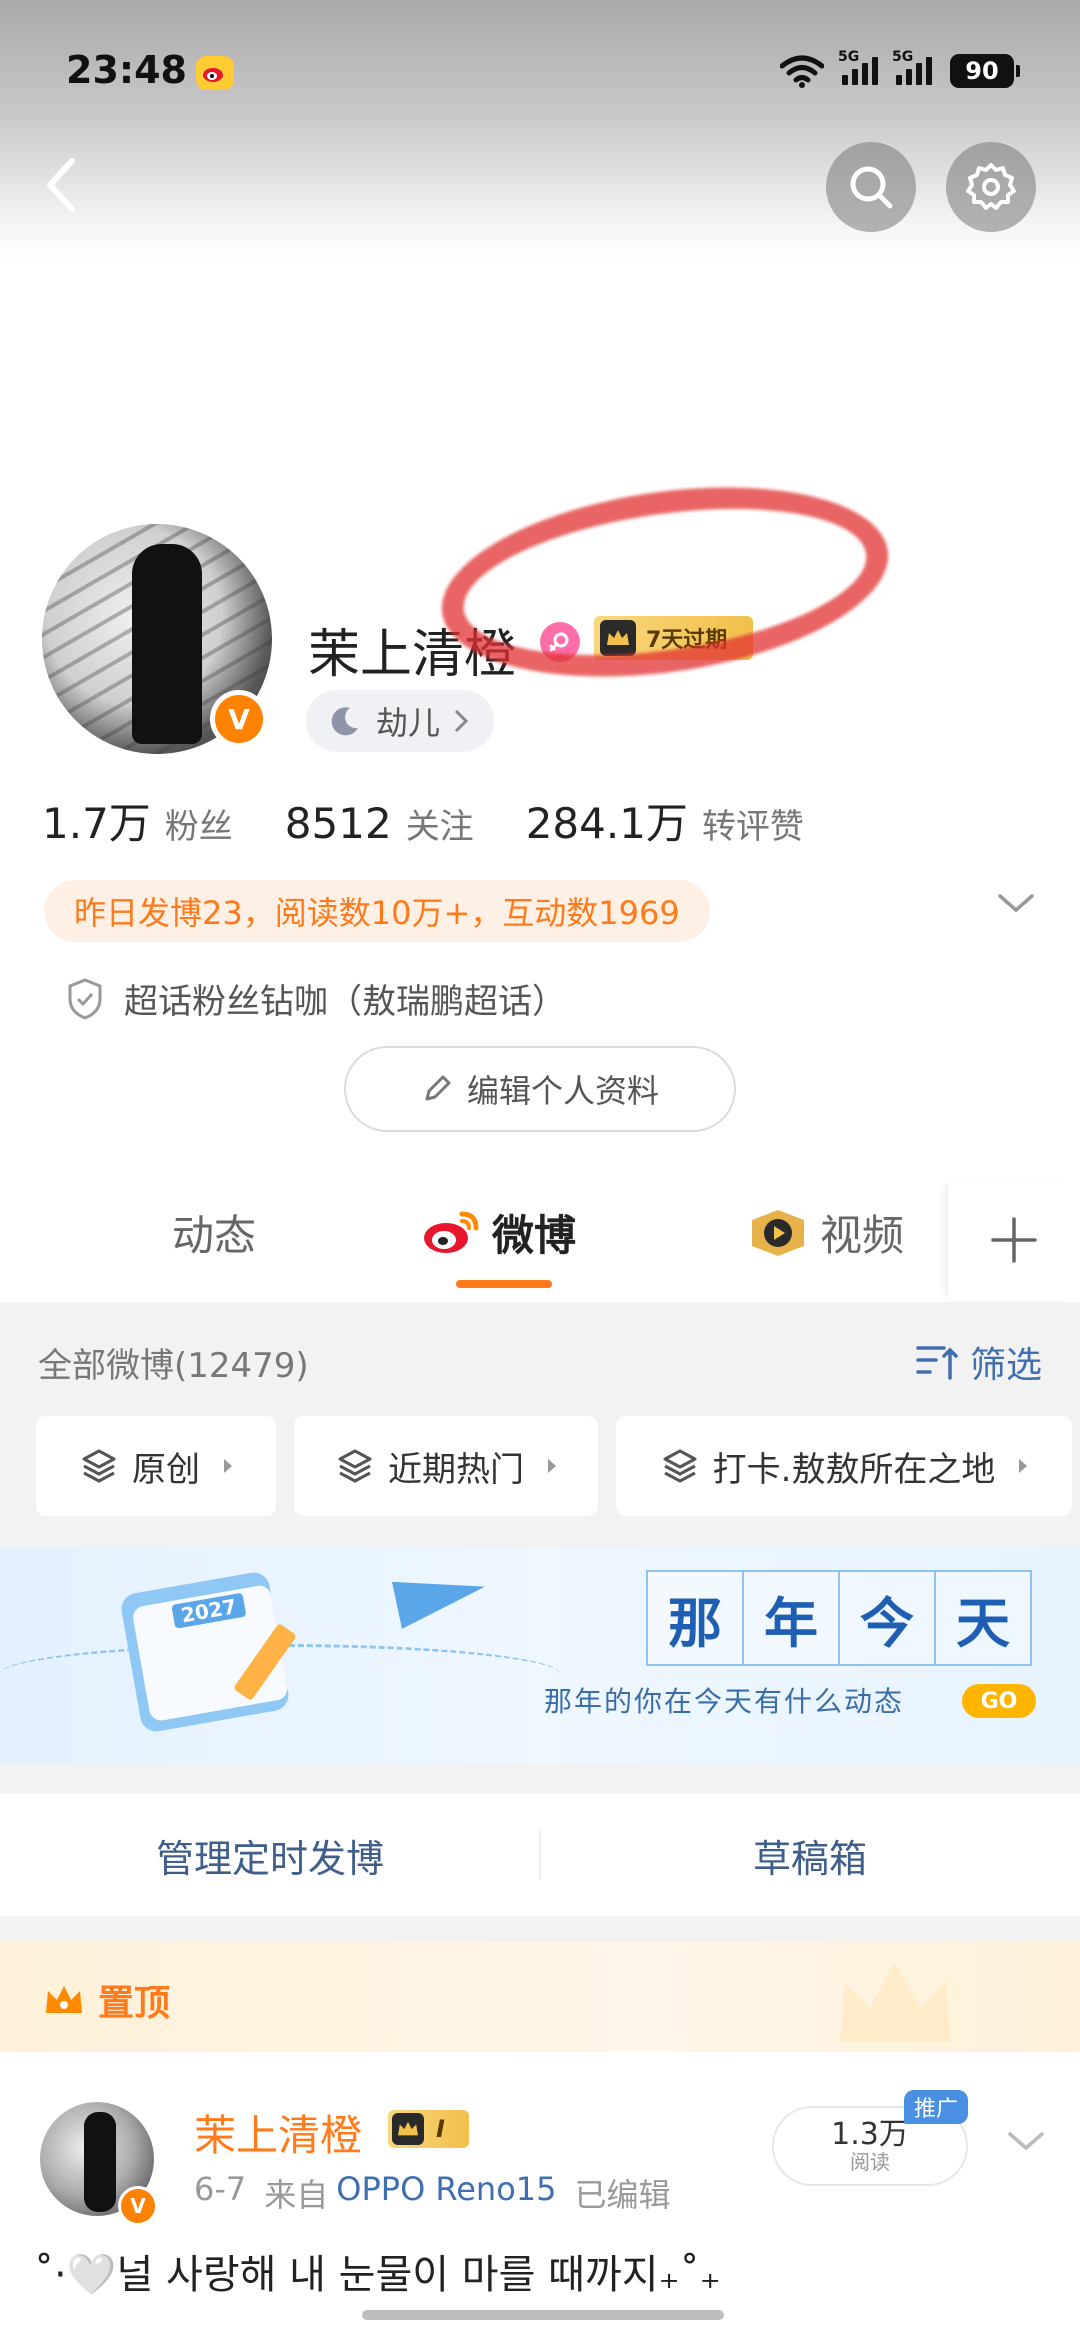 Image resolution: width=1080 pixels, height=2344 pixels. What do you see at coordinates (220, 2189) in the screenshot?
I see `post-date: 6-7` at bounding box center [220, 2189].